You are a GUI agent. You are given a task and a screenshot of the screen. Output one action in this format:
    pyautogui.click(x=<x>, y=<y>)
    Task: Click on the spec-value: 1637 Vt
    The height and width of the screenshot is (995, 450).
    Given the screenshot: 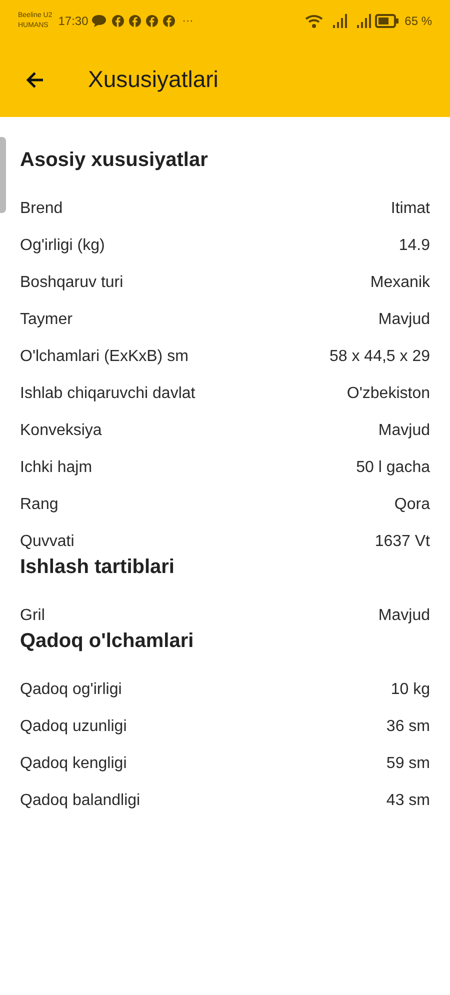 What is the action you would take?
    pyautogui.click(x=402, y=541)
    